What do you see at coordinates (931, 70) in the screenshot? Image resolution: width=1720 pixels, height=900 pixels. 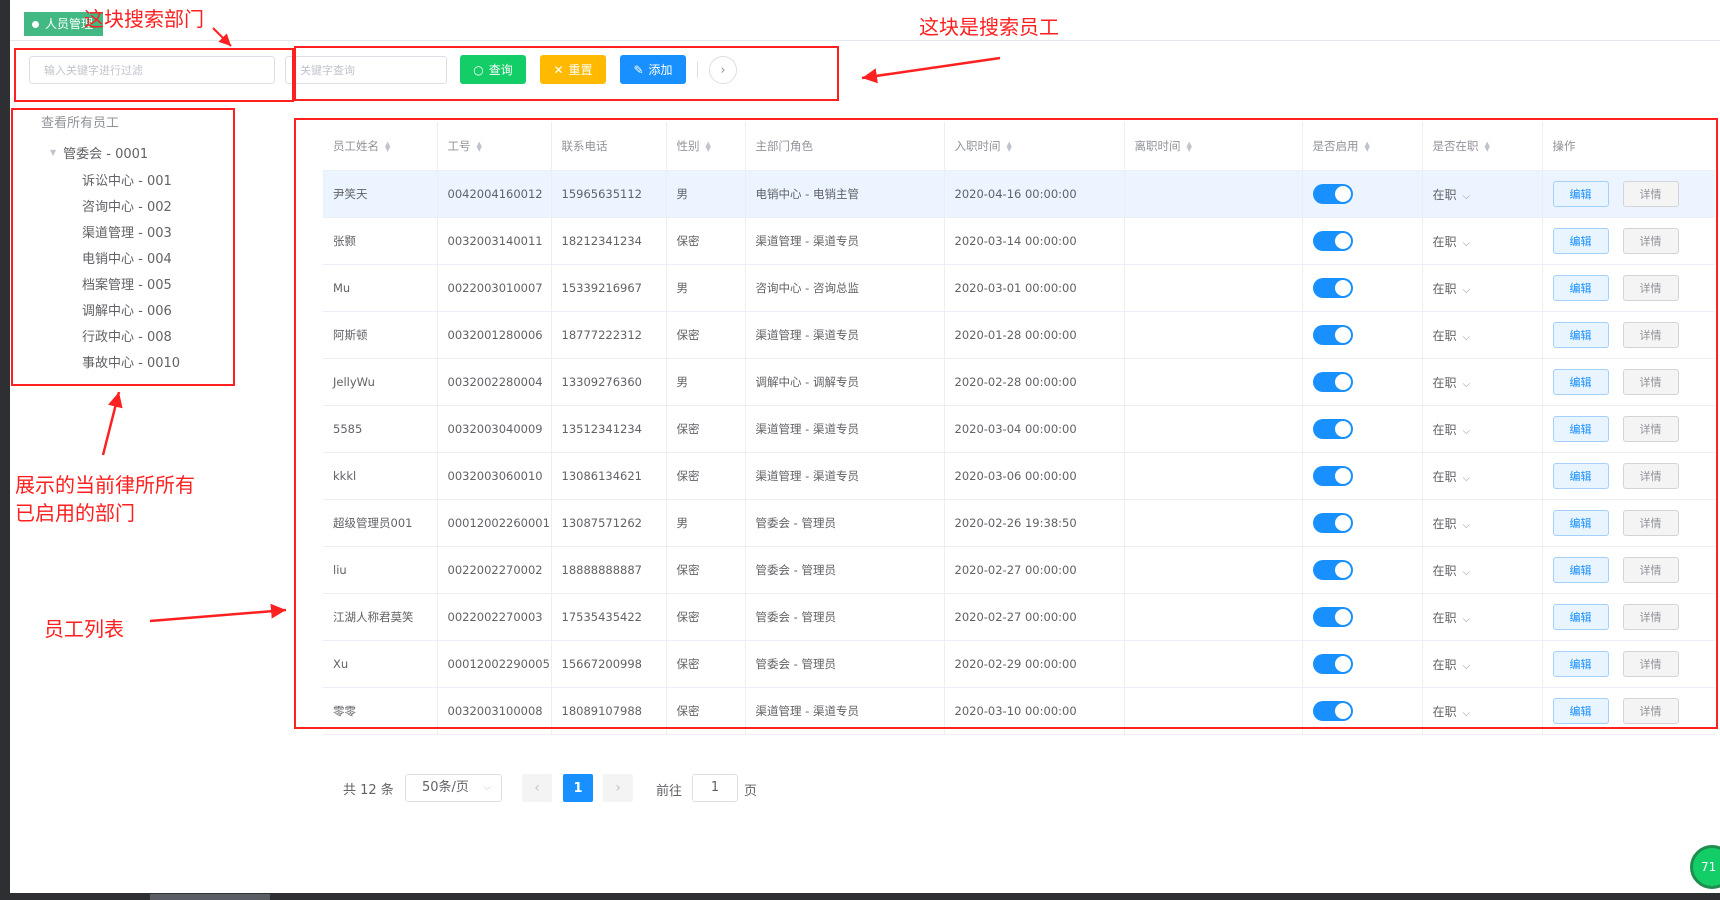 I see `arrow-emp-search` at bounding box center [931, 70].